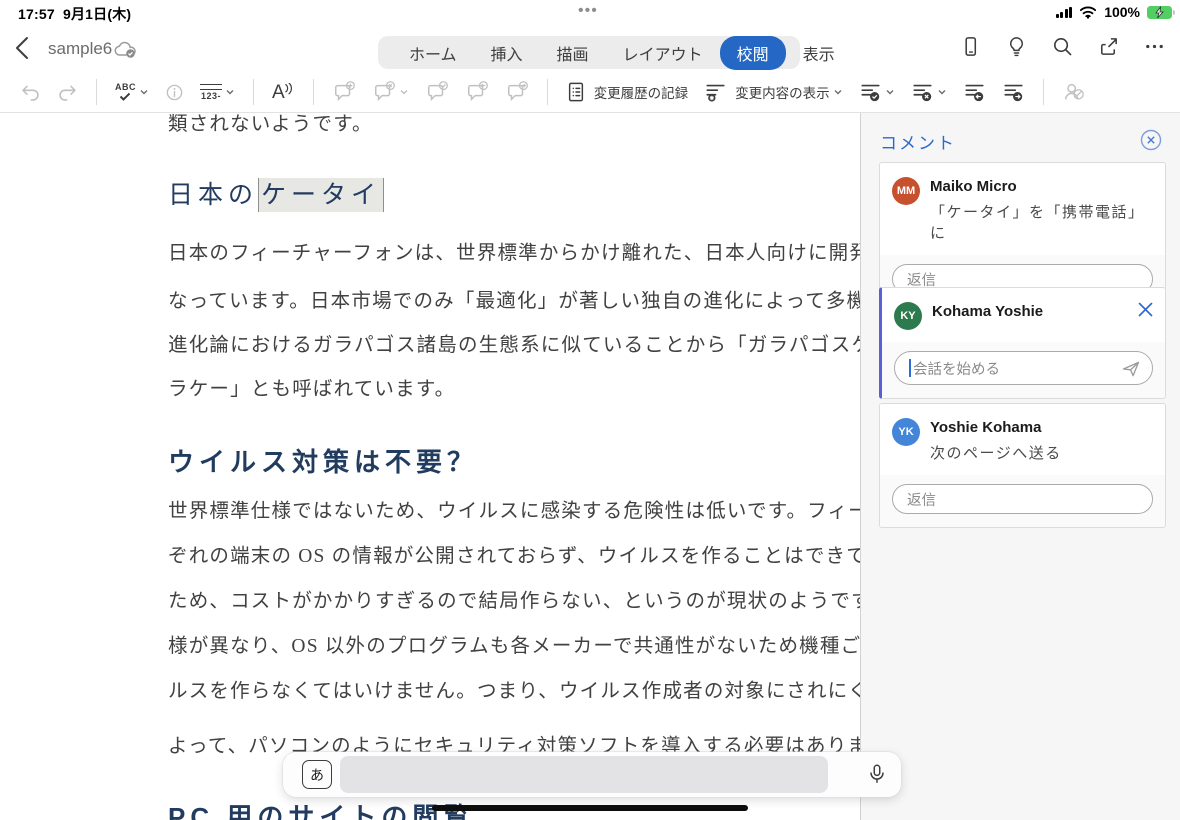 The height and width of the screenshot is (820, 1180). What do you see at coordinates (433, 53) in the screenshot?
I see `tab-home: ホーム` at bounding box center [433, 53].